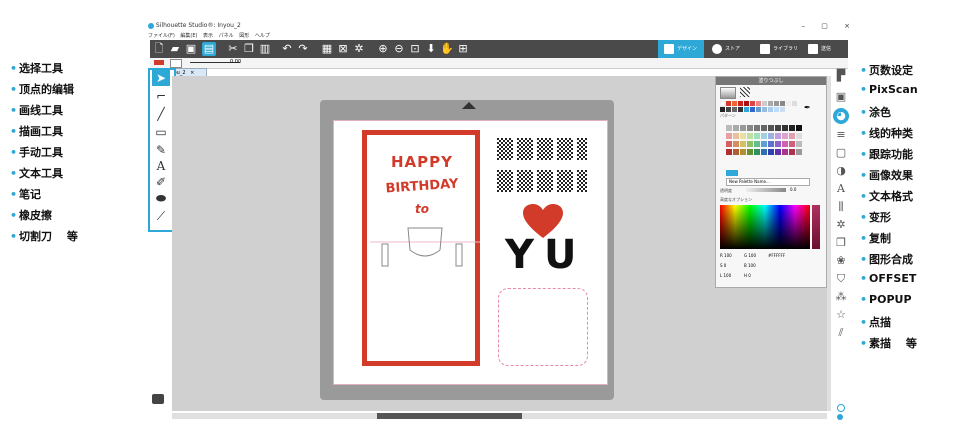 The width and height of the screenshot is (978, 447). Describe the element at coordinates (841, 297) in the screenshot. I see `popup-icon: ⁂` at that location.